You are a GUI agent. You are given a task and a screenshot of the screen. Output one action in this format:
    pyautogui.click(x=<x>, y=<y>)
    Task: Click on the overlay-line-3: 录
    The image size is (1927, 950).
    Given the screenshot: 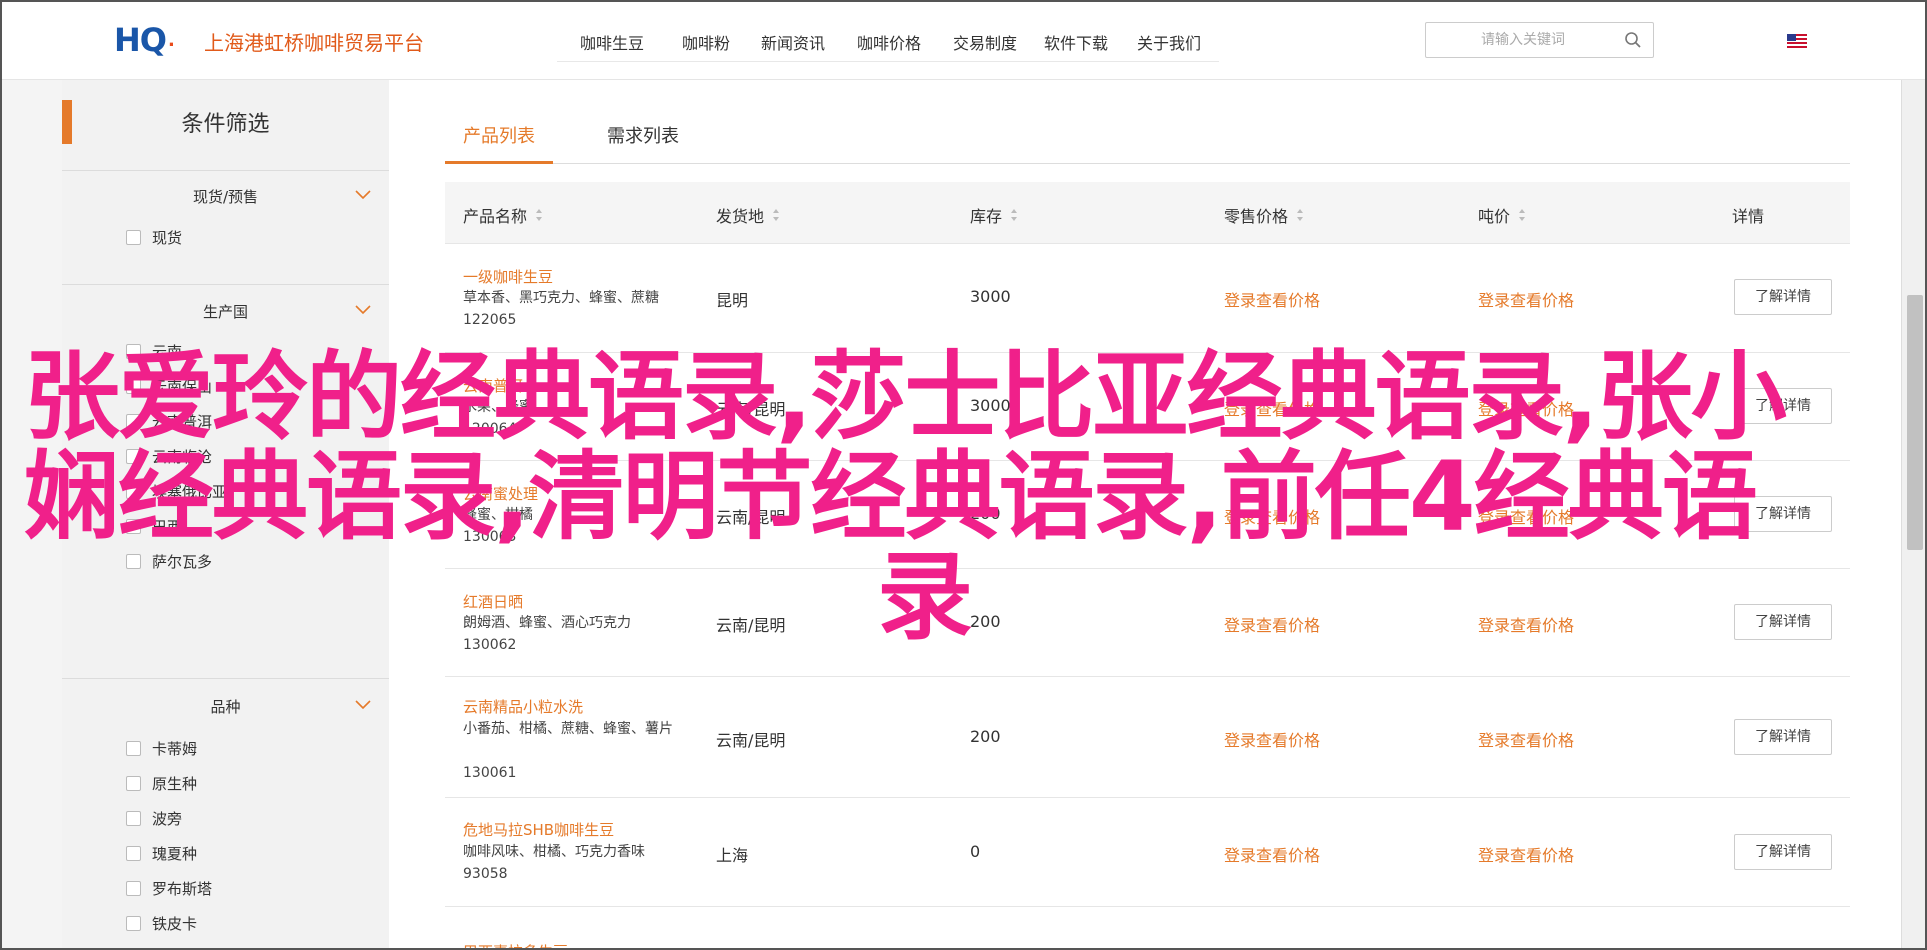 What is the action you would take?
    pyautogui.click(x=925, y=597)
    